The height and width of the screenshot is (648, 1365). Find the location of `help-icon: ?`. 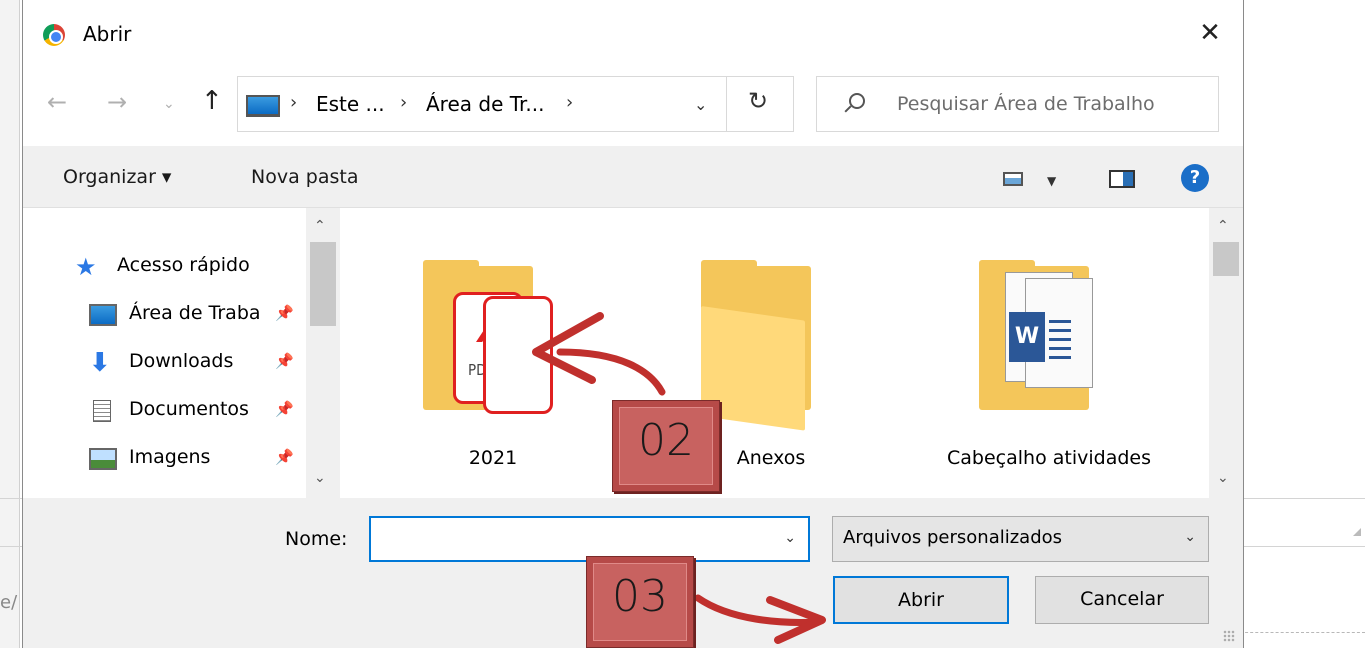

help-icon: ? is located at coordinates (1195, 178).